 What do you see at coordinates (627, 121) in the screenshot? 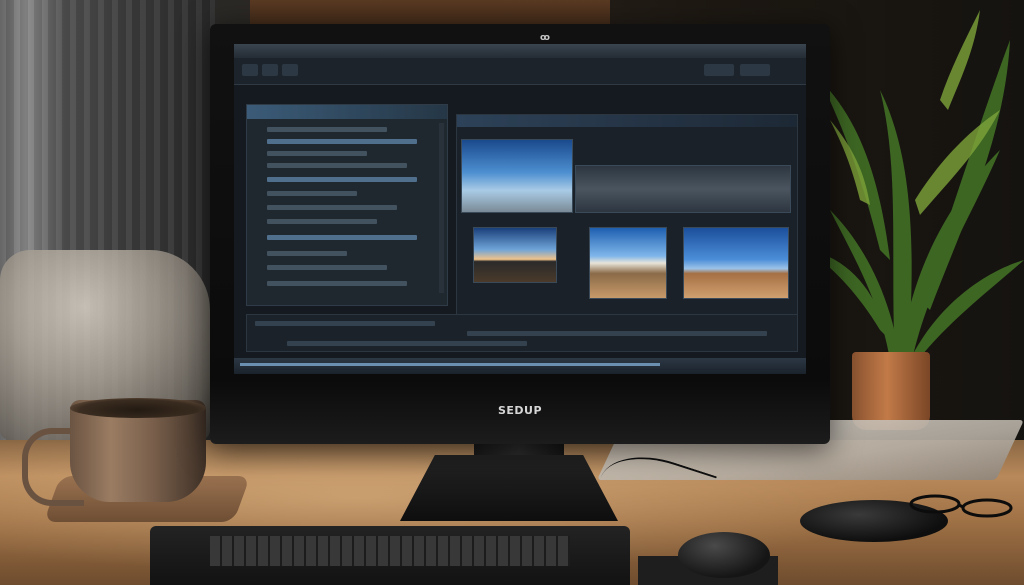
I see `image-grid-header` at bounding box center [627, 121].